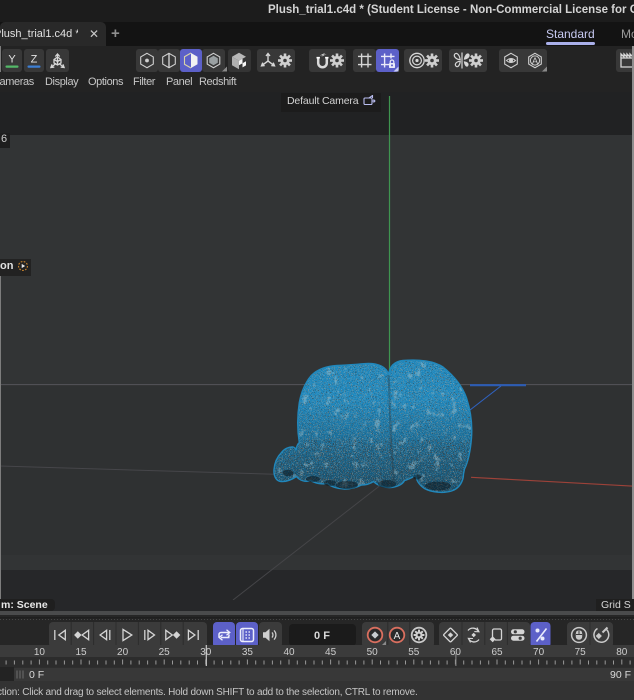 The width and height of the screenshot is (634, 700). Describe the element at coordinates (81, 652) in the screenshot. I see `svg-text: 15` at that location.